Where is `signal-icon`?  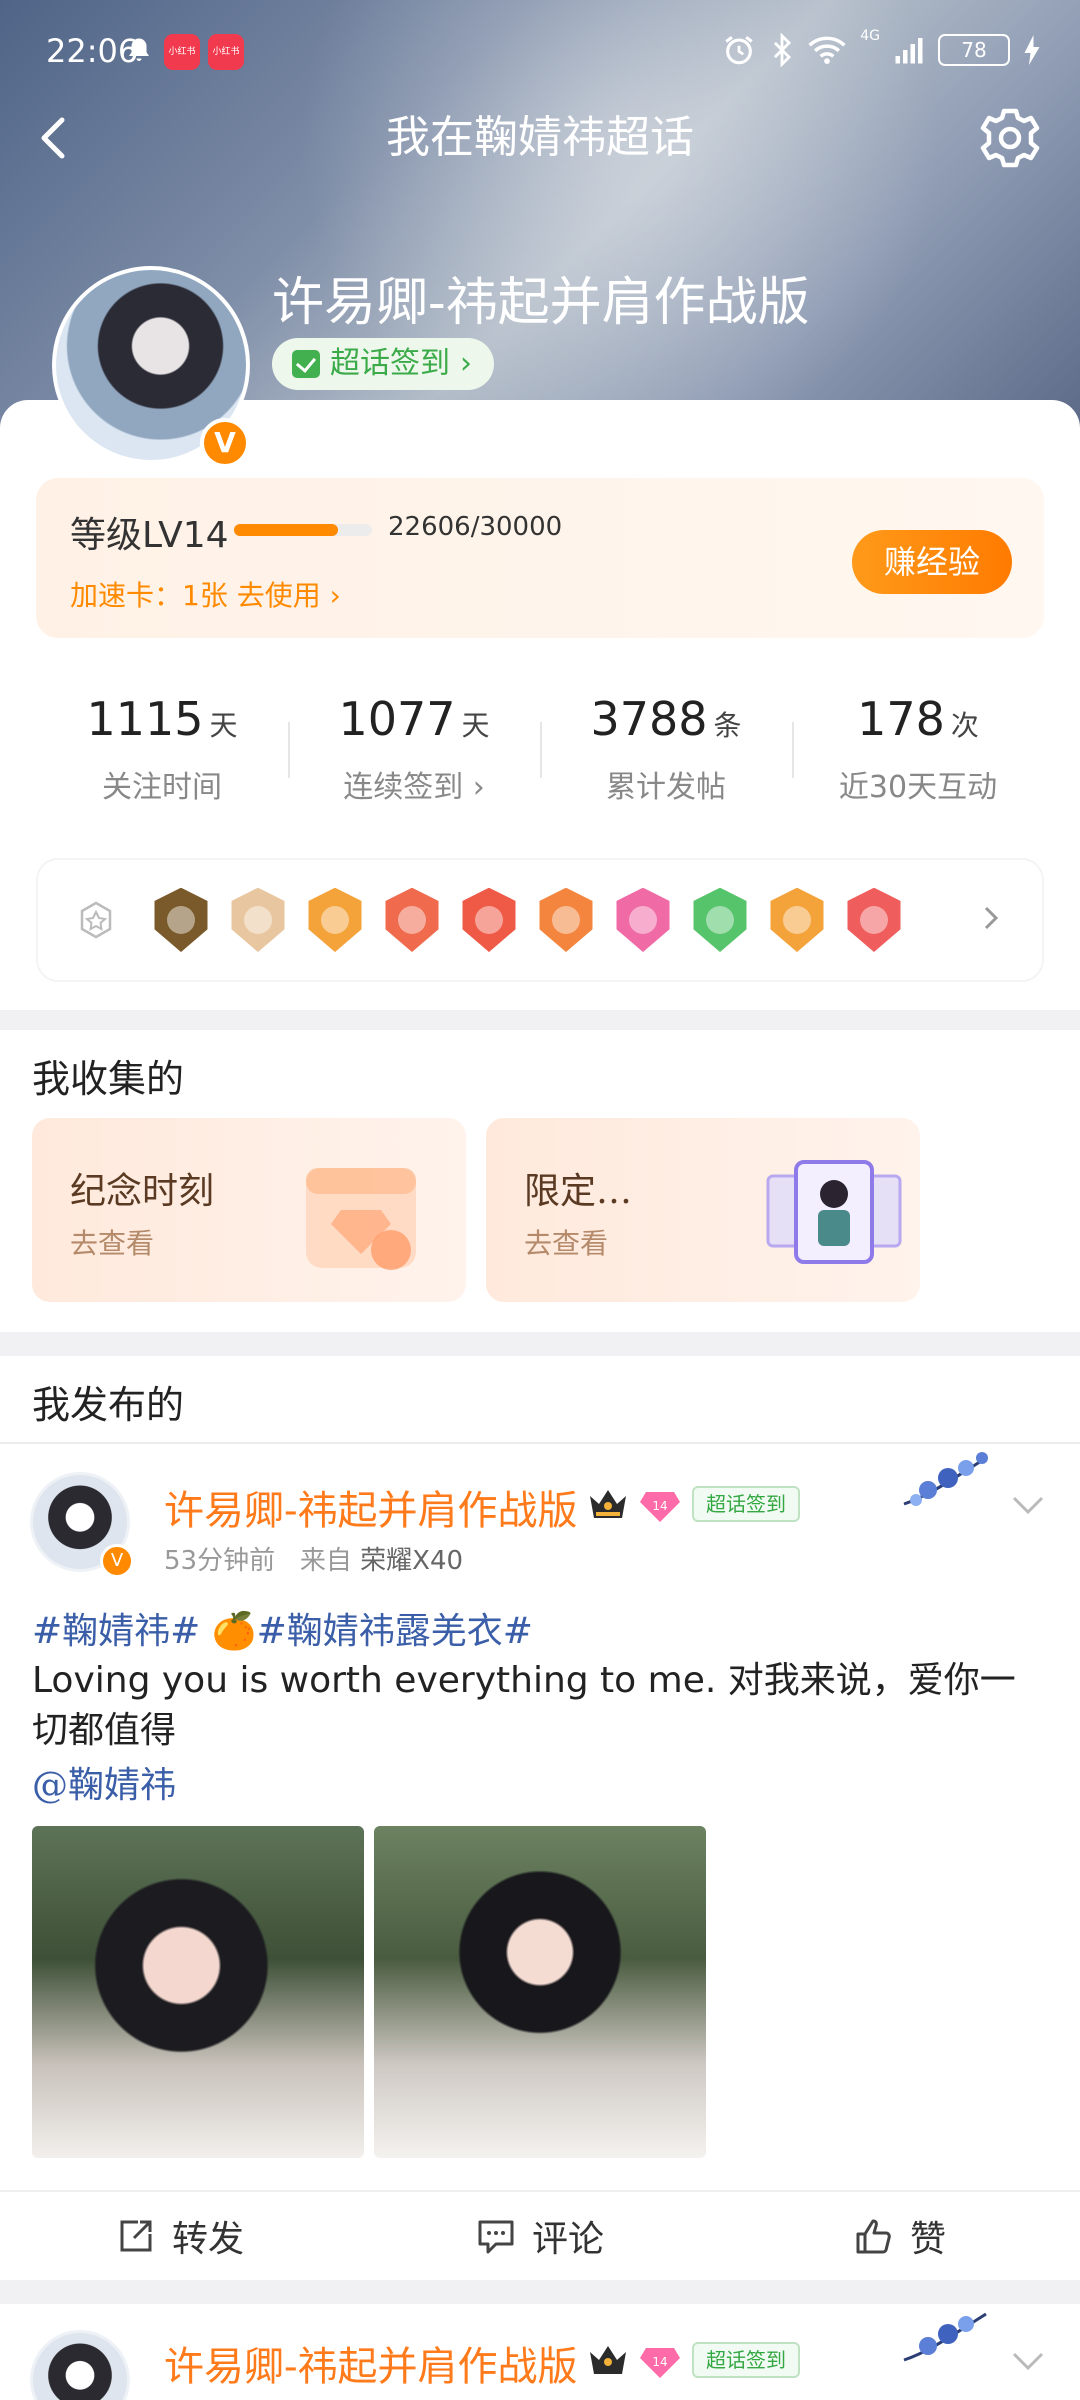
signal-icon is located at coordinates (909, 51).